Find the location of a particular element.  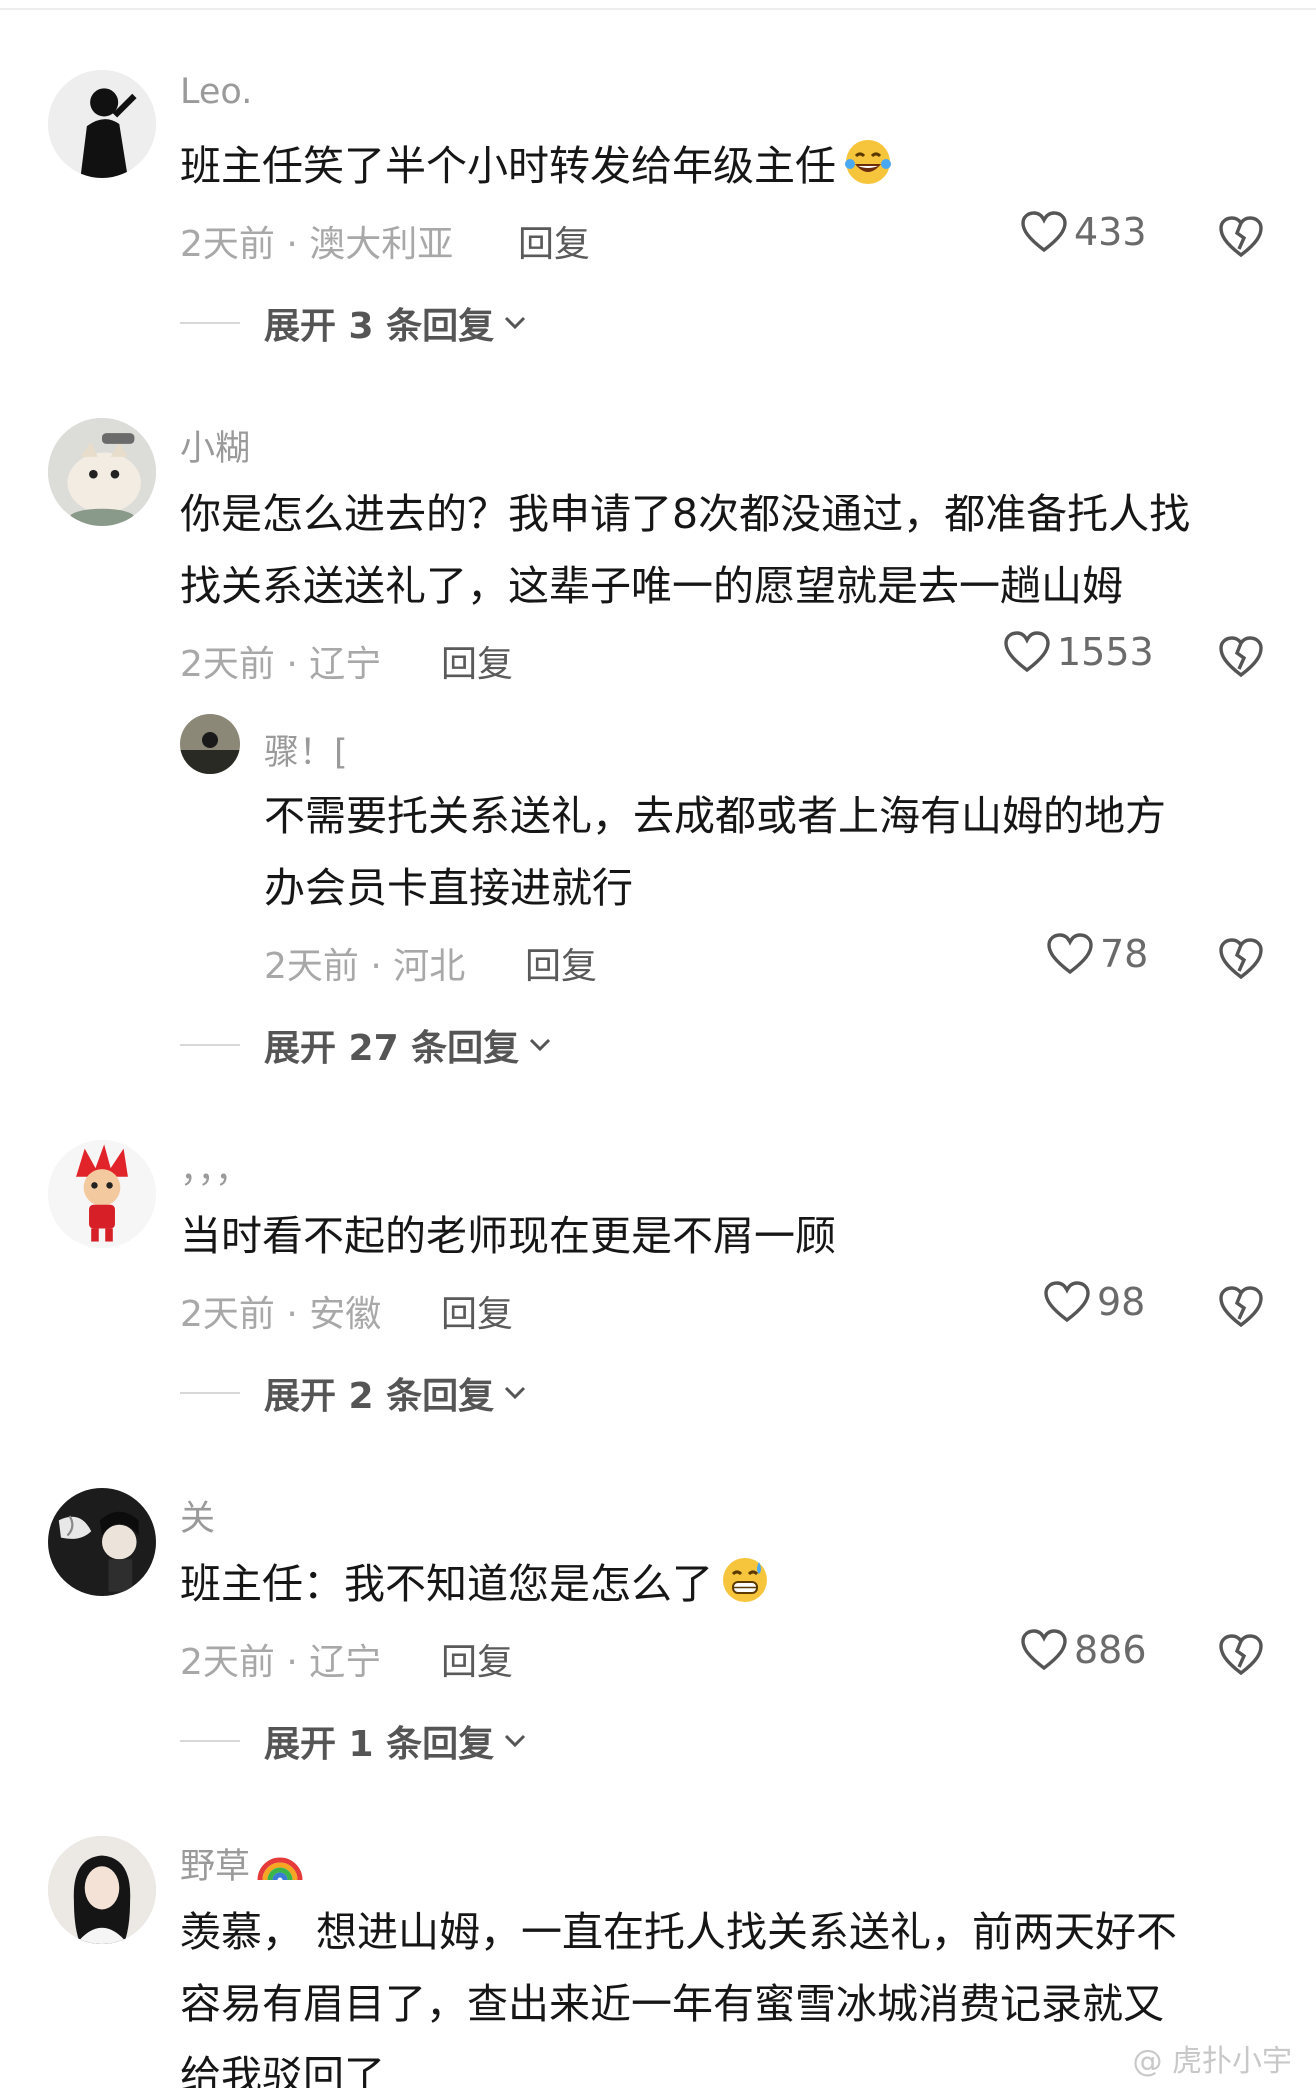

like-button: 78 is located at coordinates (1097, 954).